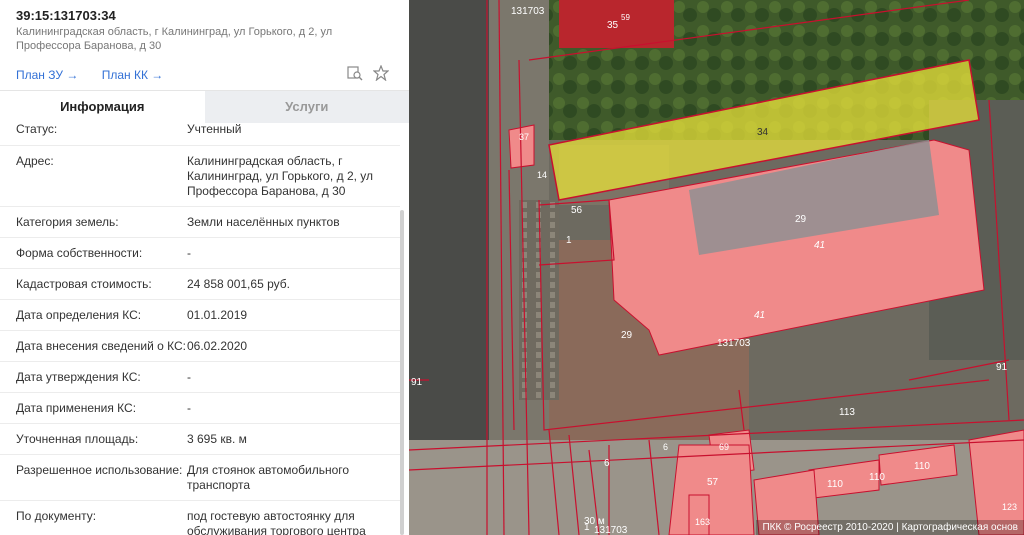 Image resolution: width=1024 pixels, height=535 pixels. I want to click on row-ownership: Форма собственности: -, so click(200, 253).